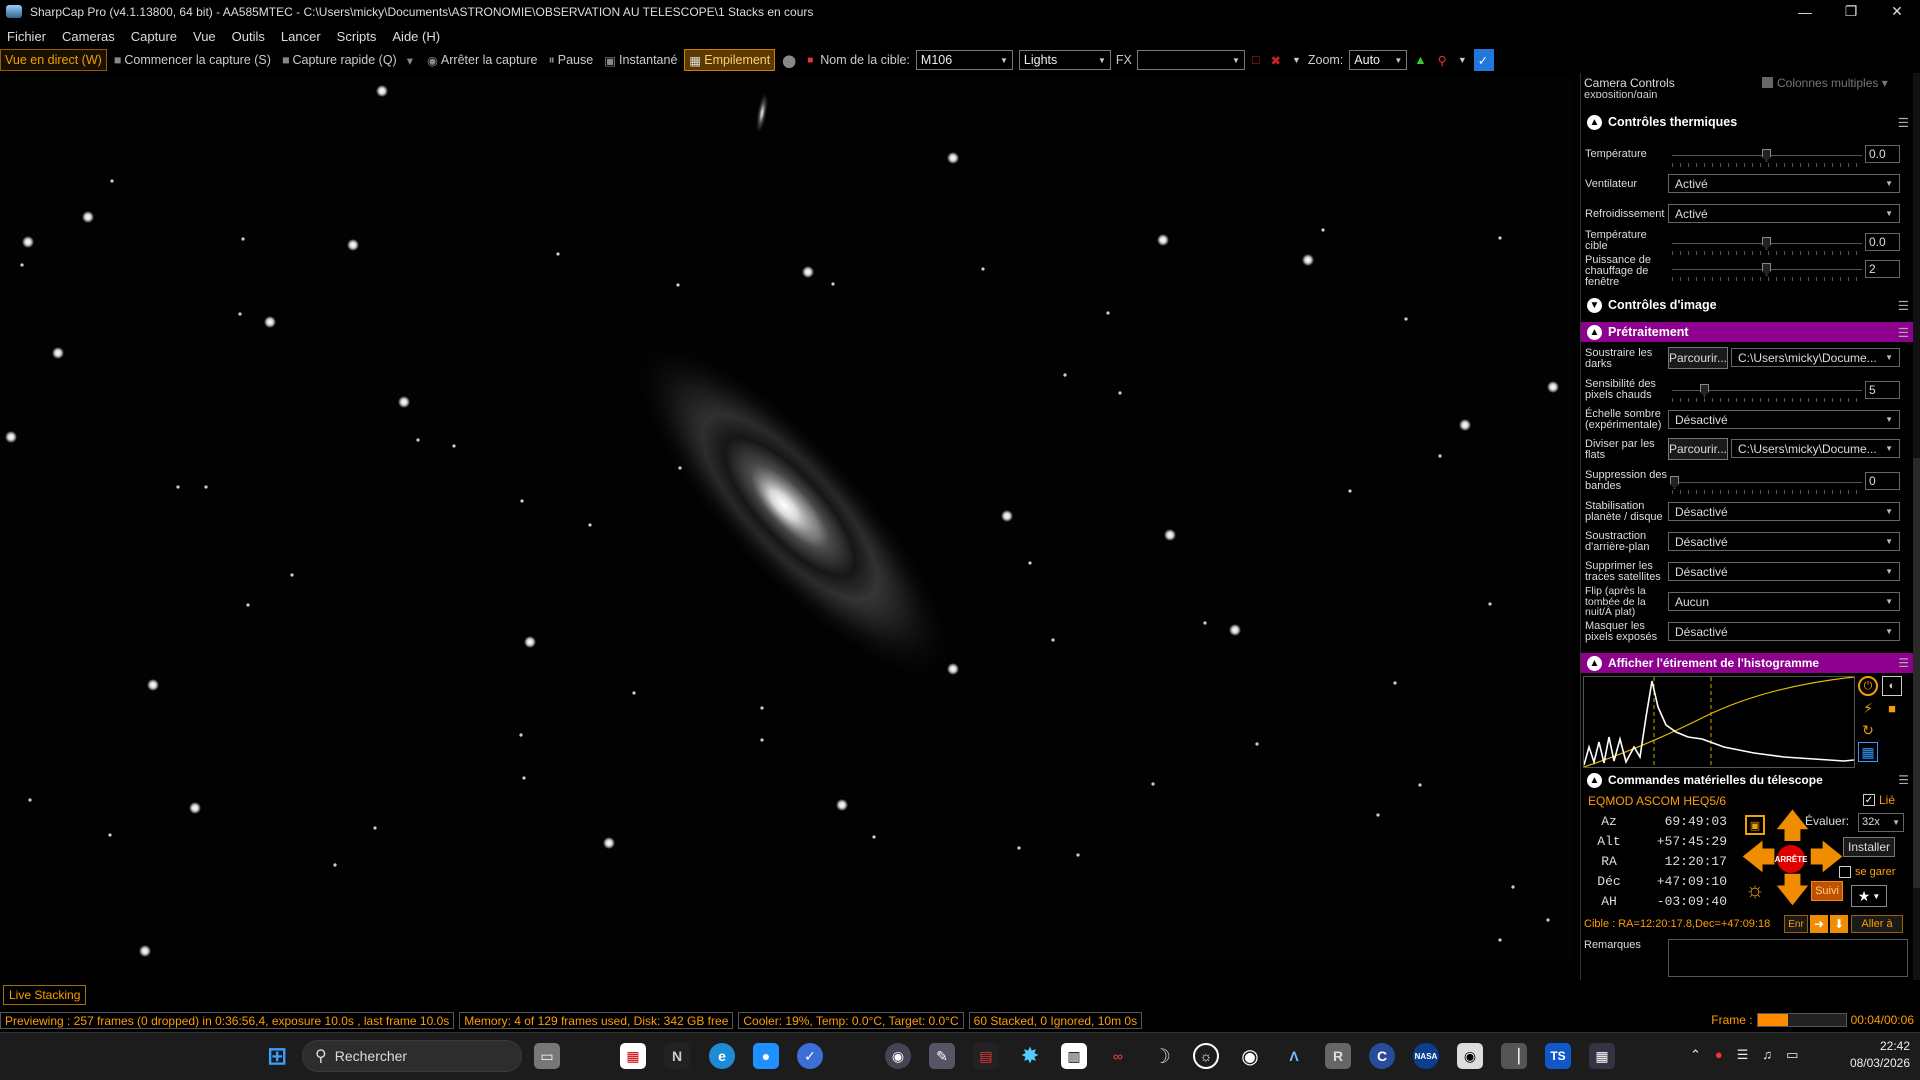 This screenshot has height=1080, width=1920. What do you see at coordinates (1750, 122) in the screenshot?
I see `thermal-controls-header: ▲ Contrôles thermiques ☰` at bounding box center [1750, 122].